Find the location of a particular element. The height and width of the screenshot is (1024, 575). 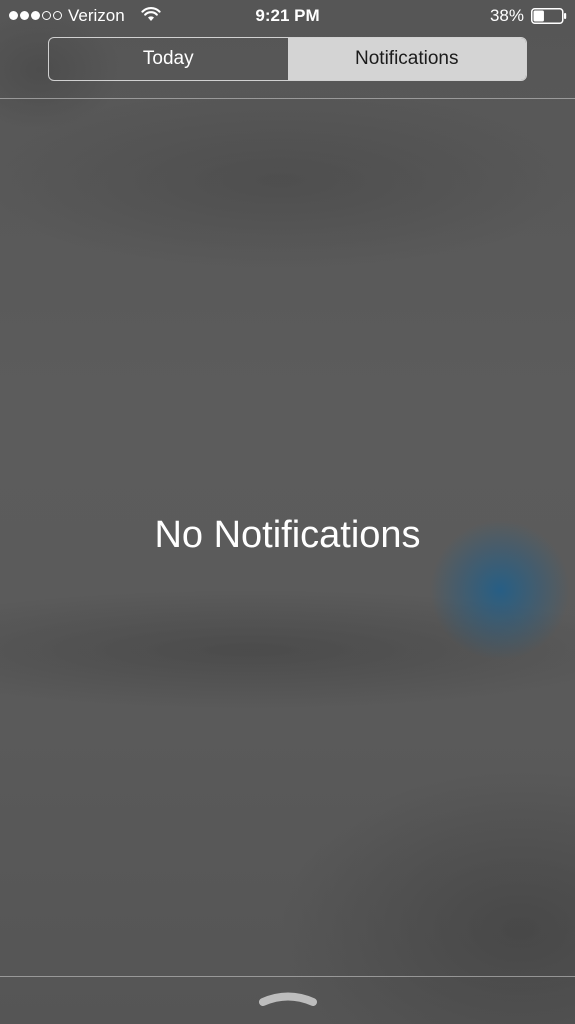

footer-divider is located at coordinates (287, 976).